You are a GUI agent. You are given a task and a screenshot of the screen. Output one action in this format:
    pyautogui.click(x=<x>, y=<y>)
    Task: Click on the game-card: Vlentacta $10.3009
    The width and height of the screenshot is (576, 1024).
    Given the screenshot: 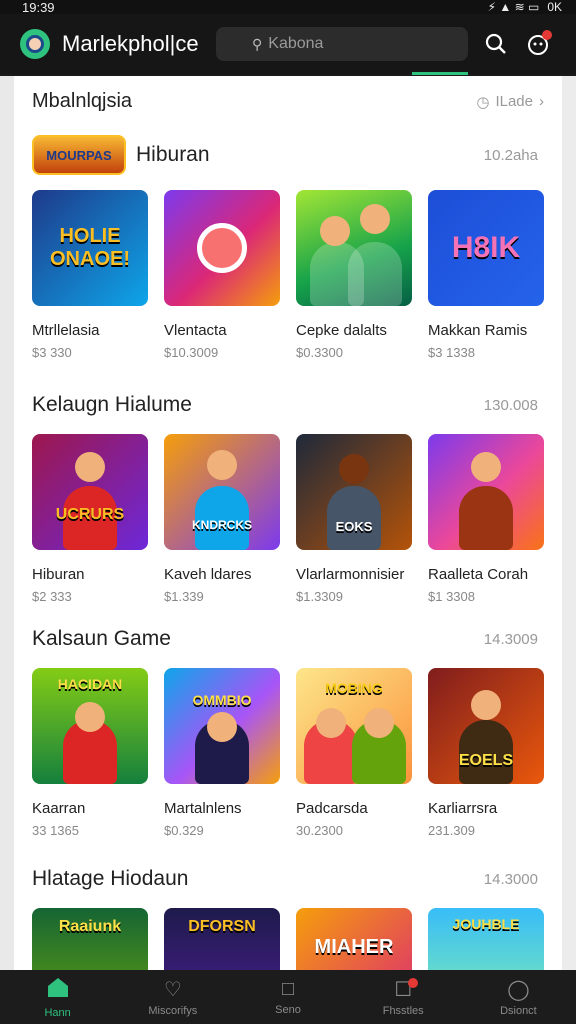 What is the action you would take?
    pyautogui.click(x=222, y=275)
    